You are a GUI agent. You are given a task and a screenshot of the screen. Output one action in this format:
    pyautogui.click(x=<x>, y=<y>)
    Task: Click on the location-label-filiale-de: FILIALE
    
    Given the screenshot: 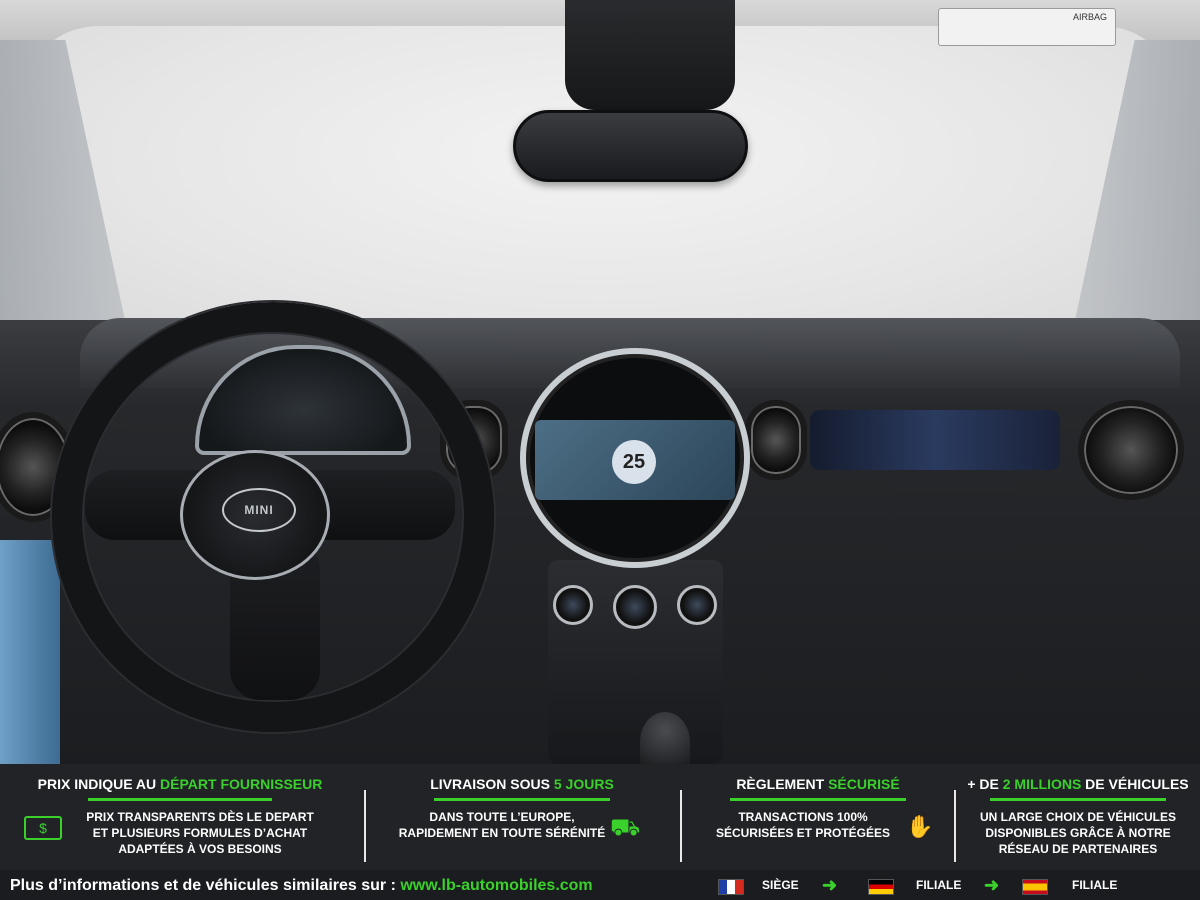 What is the action you would take?
    pyautogui.click(x=939, y=885)
    